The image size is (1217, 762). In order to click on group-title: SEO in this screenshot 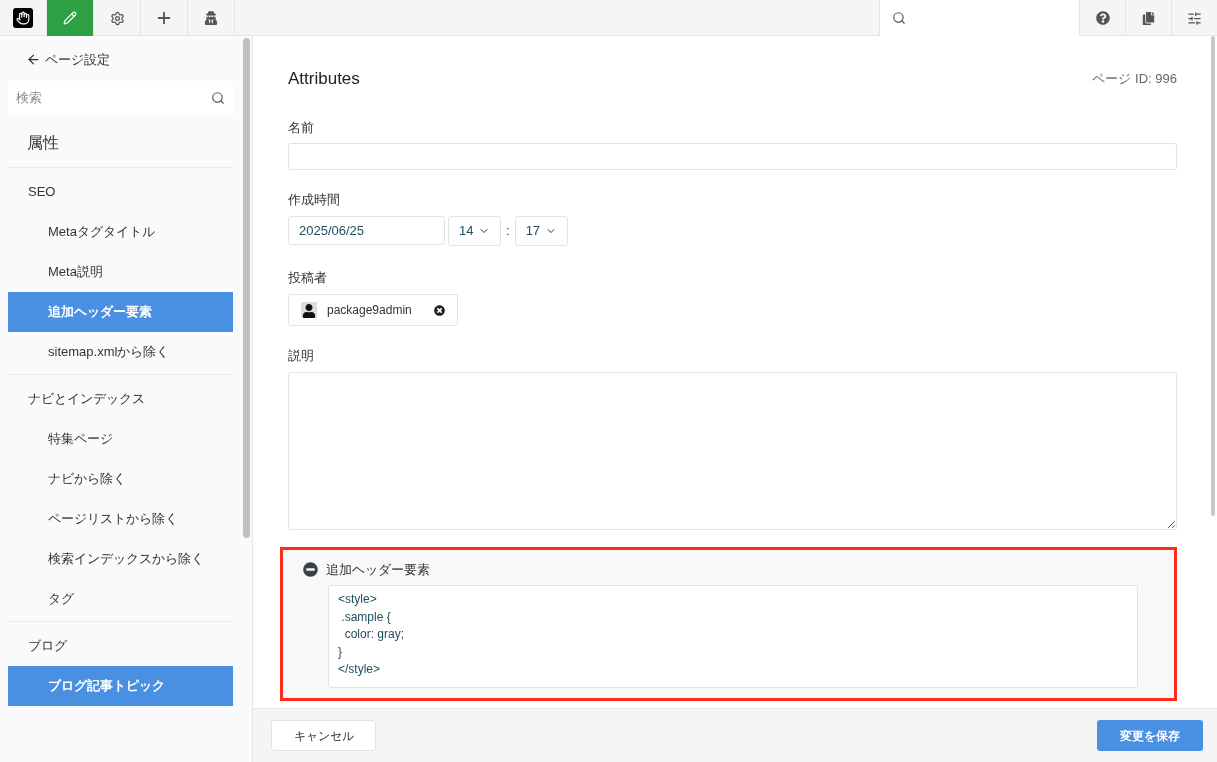, I will do `click(42, 191)`.